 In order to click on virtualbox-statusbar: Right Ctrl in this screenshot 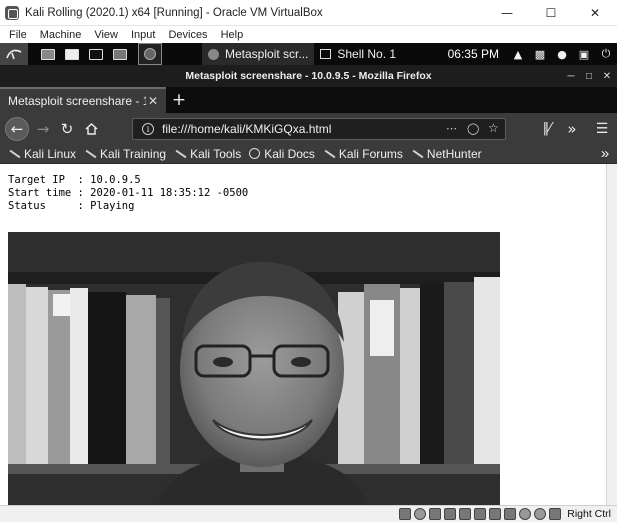, I will do `click(308, 513)`.